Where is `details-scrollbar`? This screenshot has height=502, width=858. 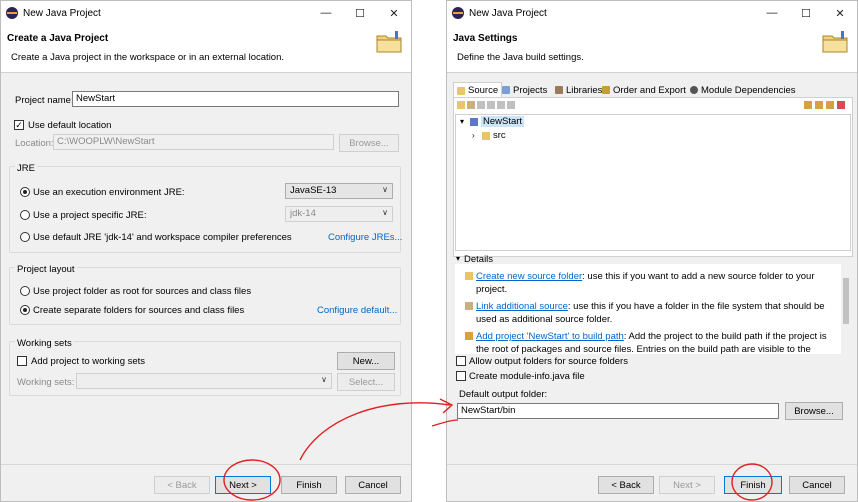 details-scrollbar is located at coordinates (846, 309).